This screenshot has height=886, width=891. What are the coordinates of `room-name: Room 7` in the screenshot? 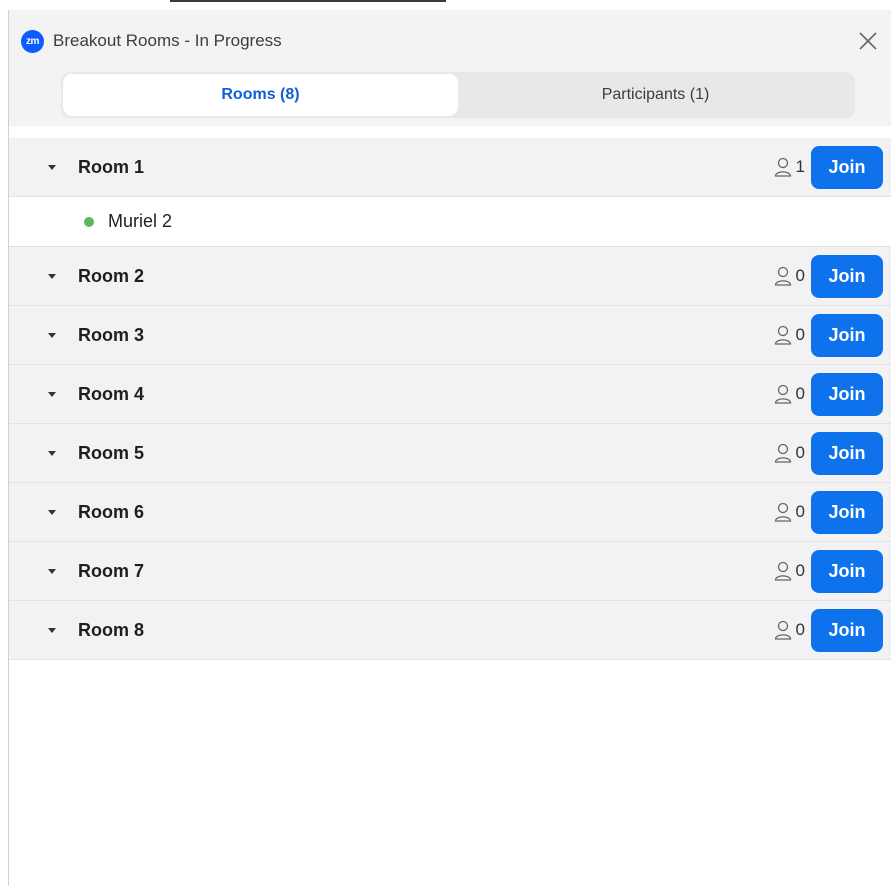 It's located at (111, 570).